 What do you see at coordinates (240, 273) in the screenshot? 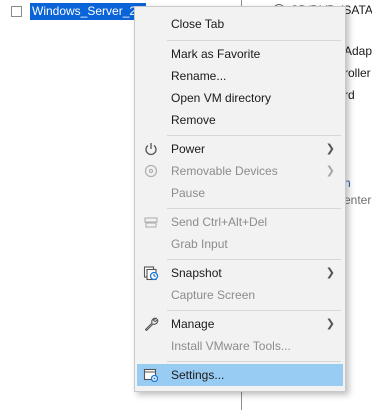
I see `menu-item-snapshot: Snapshot ❯` at bounding box center [240, 273].